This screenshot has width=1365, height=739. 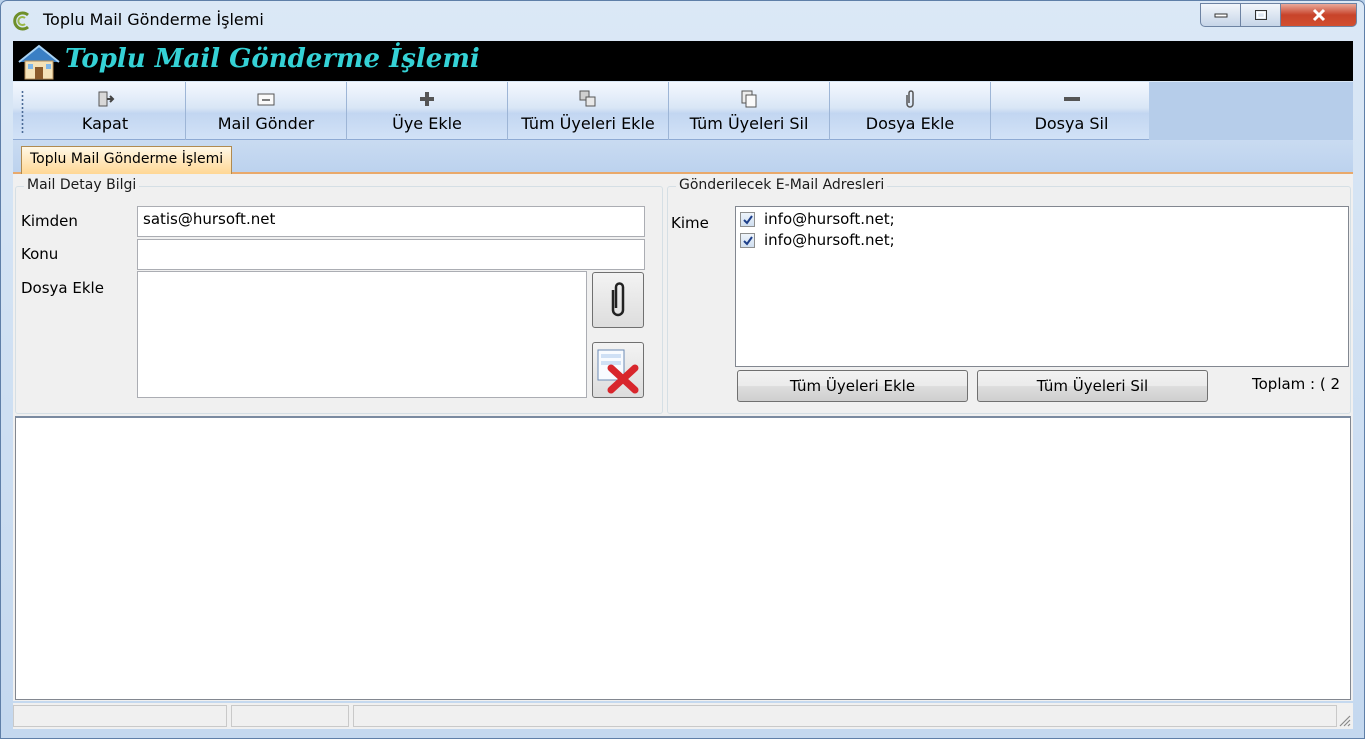 I want to click on tool-label: Kapat, so click(x=105, y=123).